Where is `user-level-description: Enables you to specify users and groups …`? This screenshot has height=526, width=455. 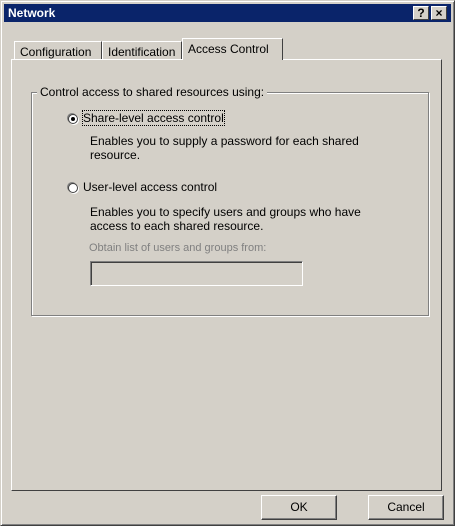 user-level-description: Enables you to specify users and groups … is located at coordinates (225, 219).